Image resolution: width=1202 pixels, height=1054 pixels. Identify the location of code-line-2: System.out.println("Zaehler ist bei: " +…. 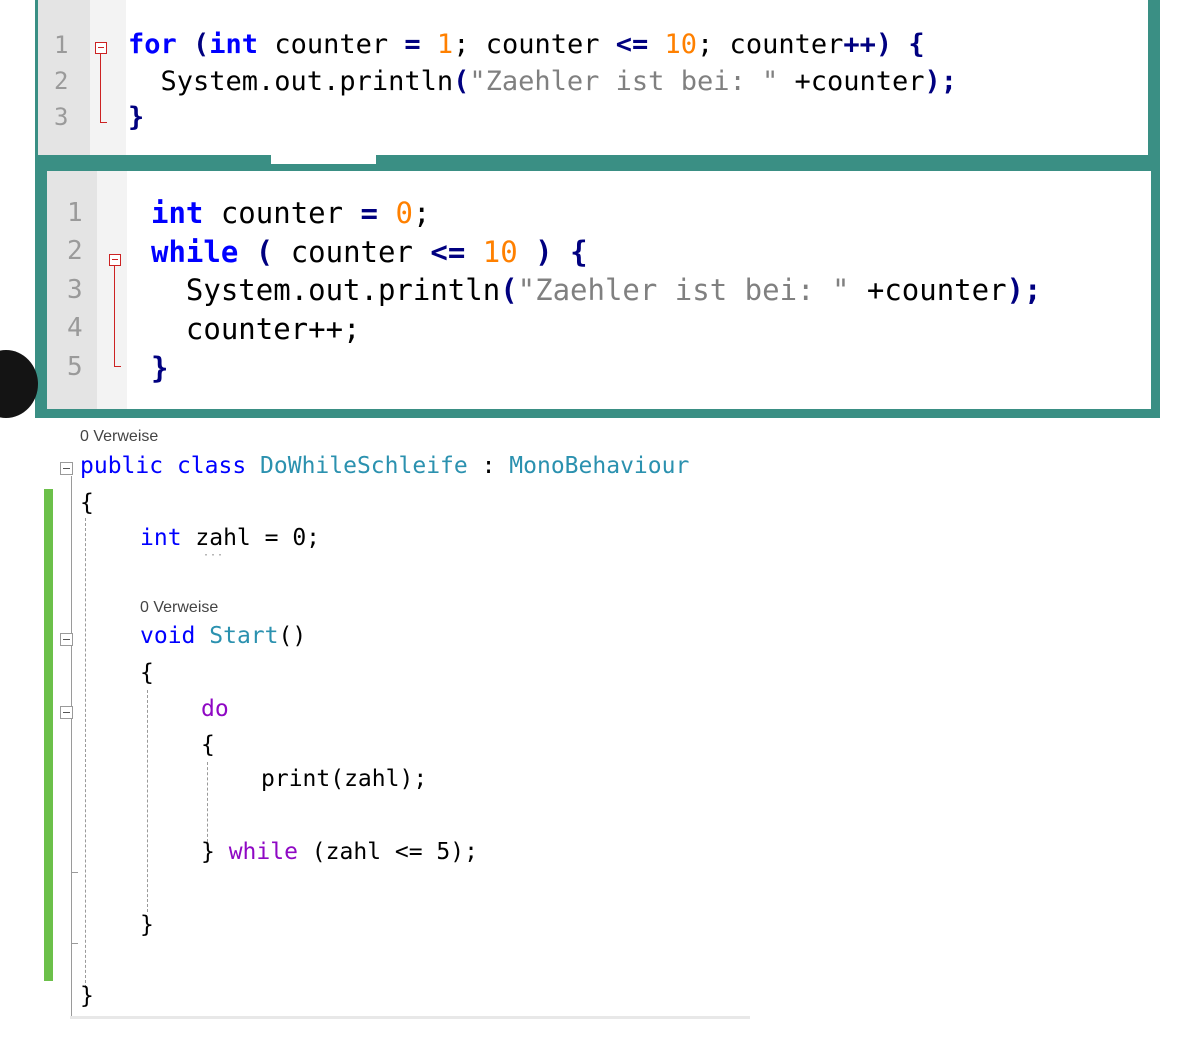
(543, 81).